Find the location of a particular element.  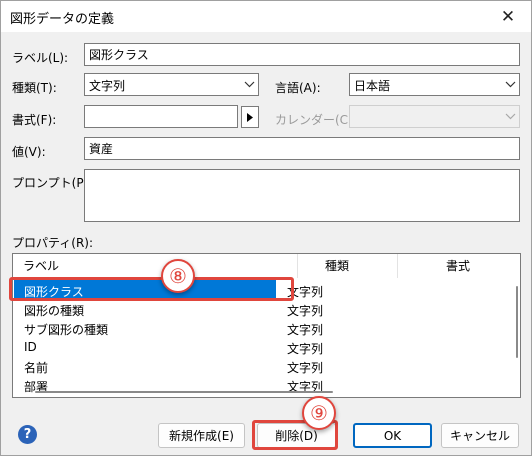

value-field-label: 値(V): is located at coordinates (29, 152).